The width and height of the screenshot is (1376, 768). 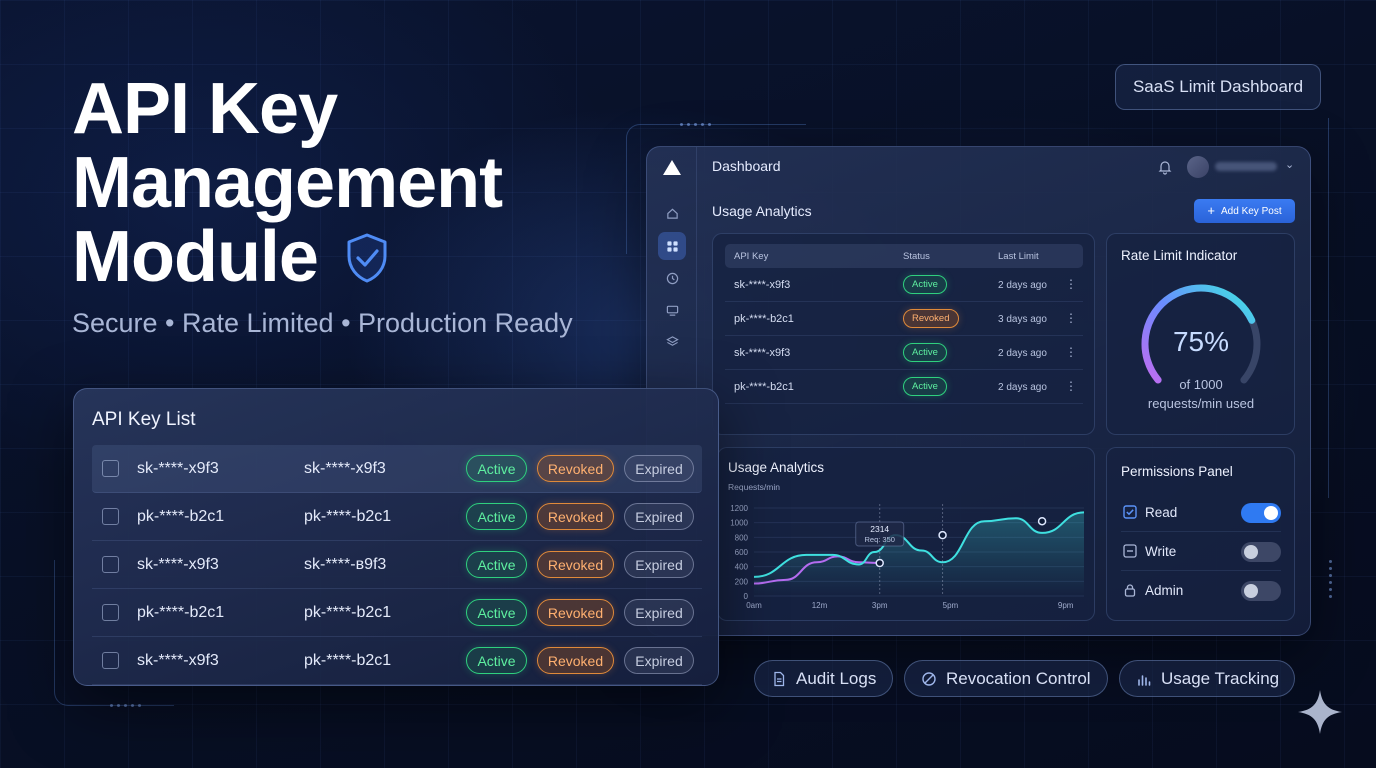 I want to click on usage-tracking-chip: Usage Tracking, so click(x=1207, y=678).